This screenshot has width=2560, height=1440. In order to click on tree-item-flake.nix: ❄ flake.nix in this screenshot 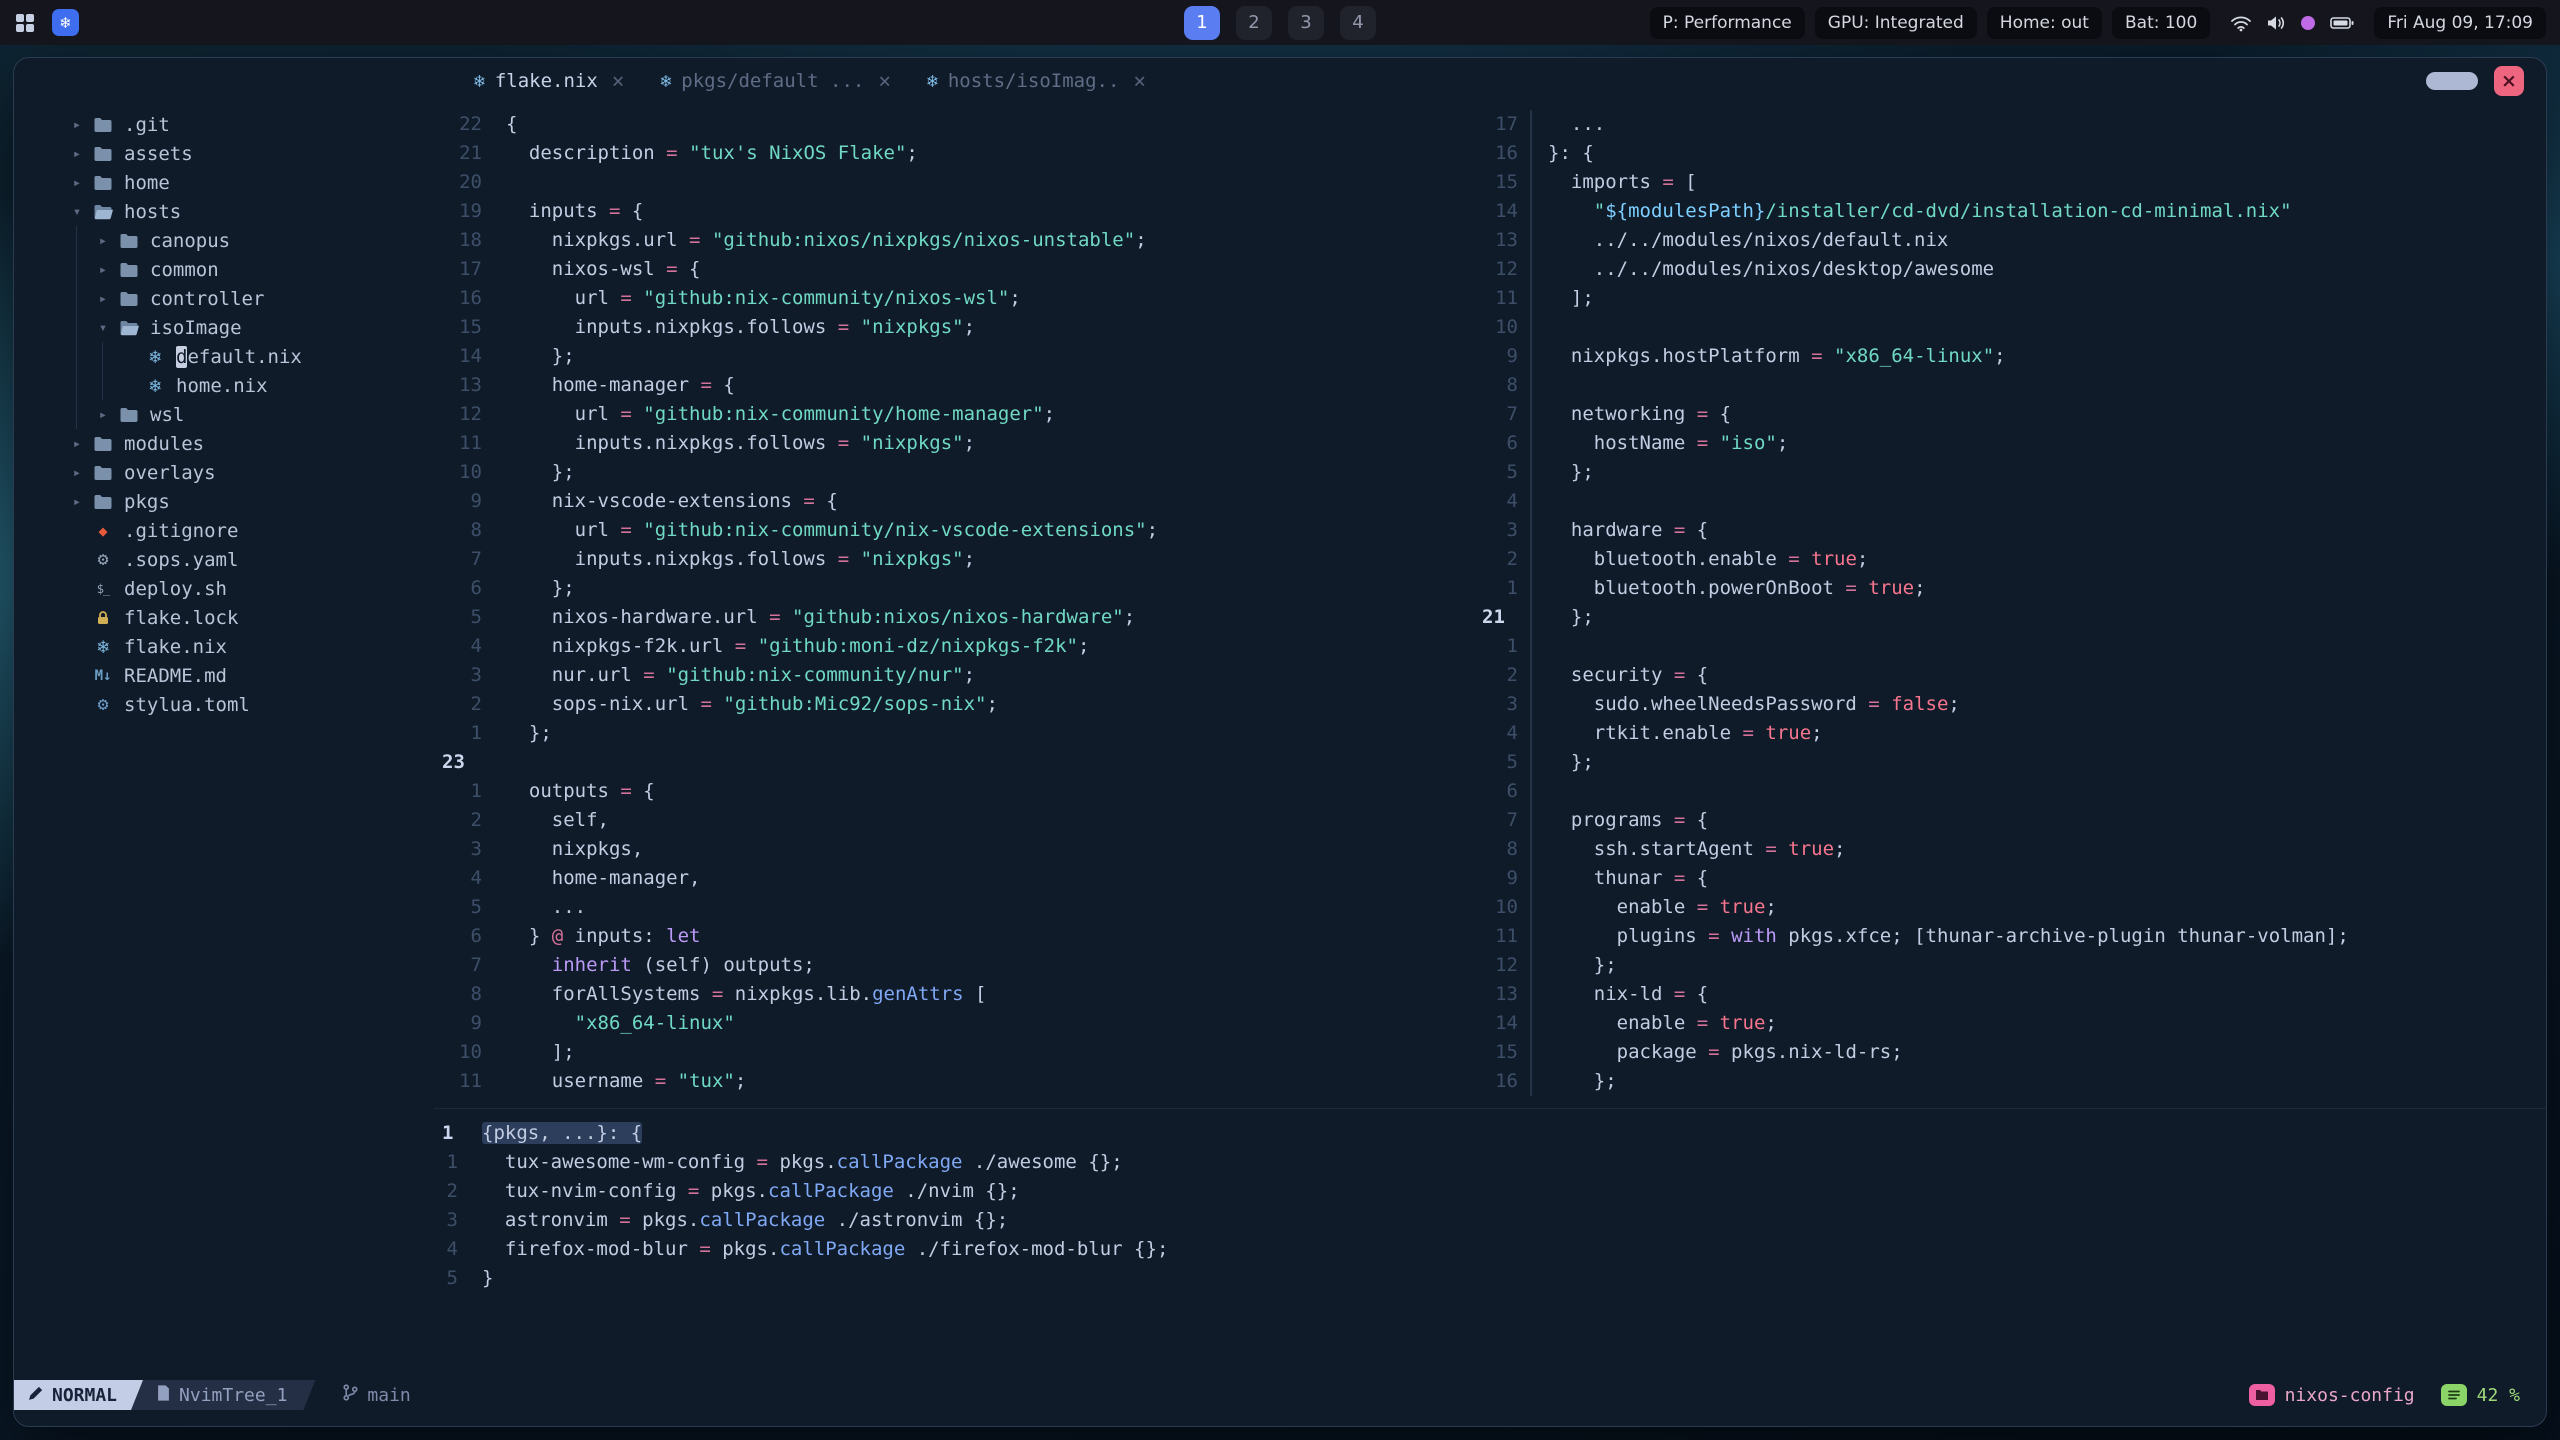, I will do `click(249, 646)`.